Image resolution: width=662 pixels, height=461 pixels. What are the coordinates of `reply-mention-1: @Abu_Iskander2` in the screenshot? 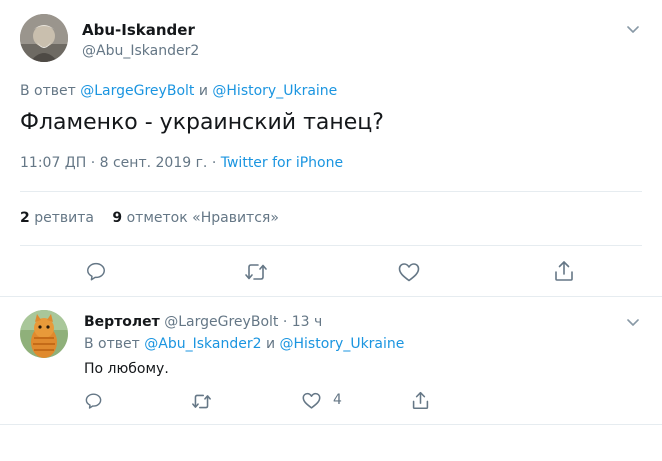 It's located at (202, 344).